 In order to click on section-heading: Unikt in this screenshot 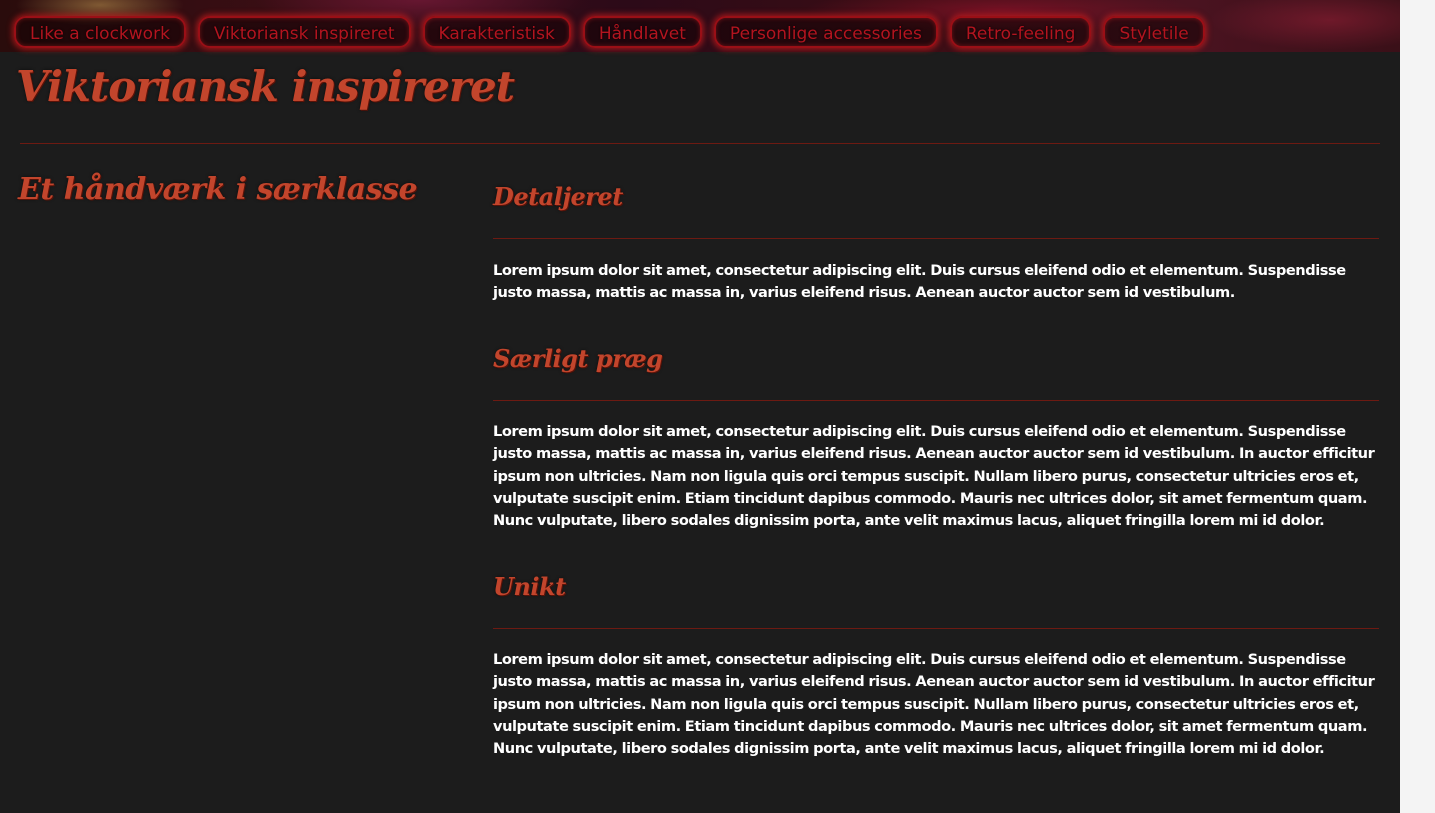, I will do `click(529, 586)`.